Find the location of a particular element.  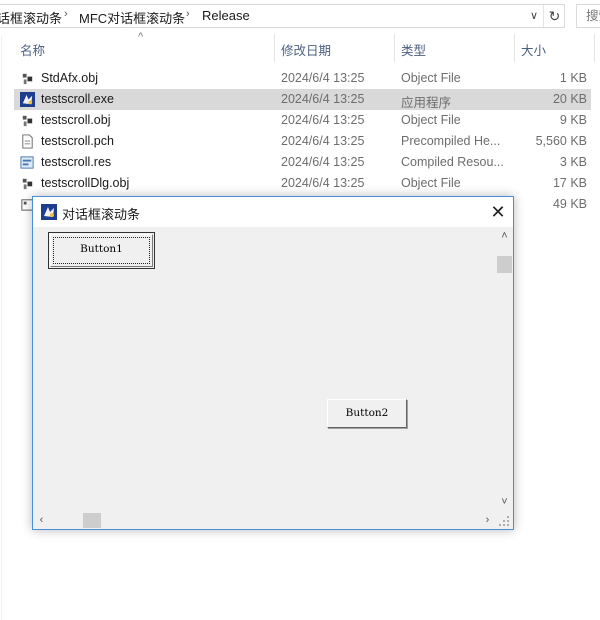

button1-label: Button1 is located at coordinates (101, 249).